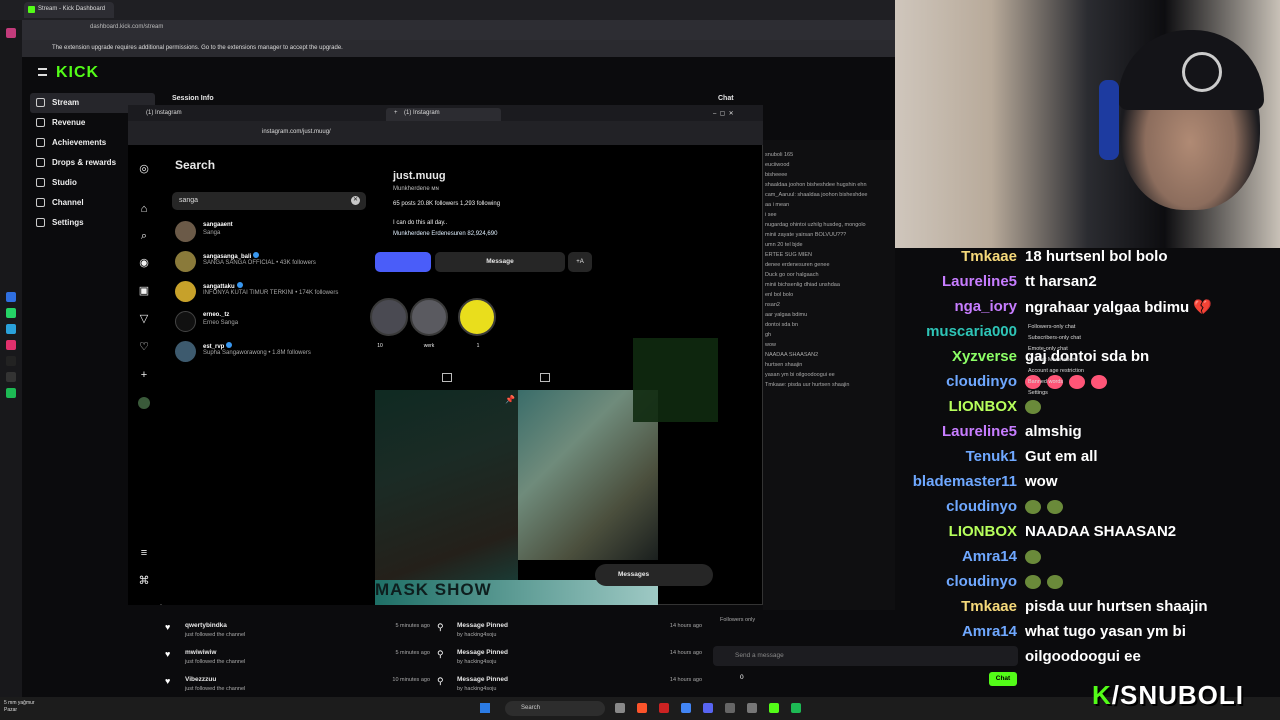 This screenshot has width=1280, height=720. What do you see at coordinates (215, 689) in the screenshot?
I see `event-desc: just followed the channel` at bounding box center [215, 689].